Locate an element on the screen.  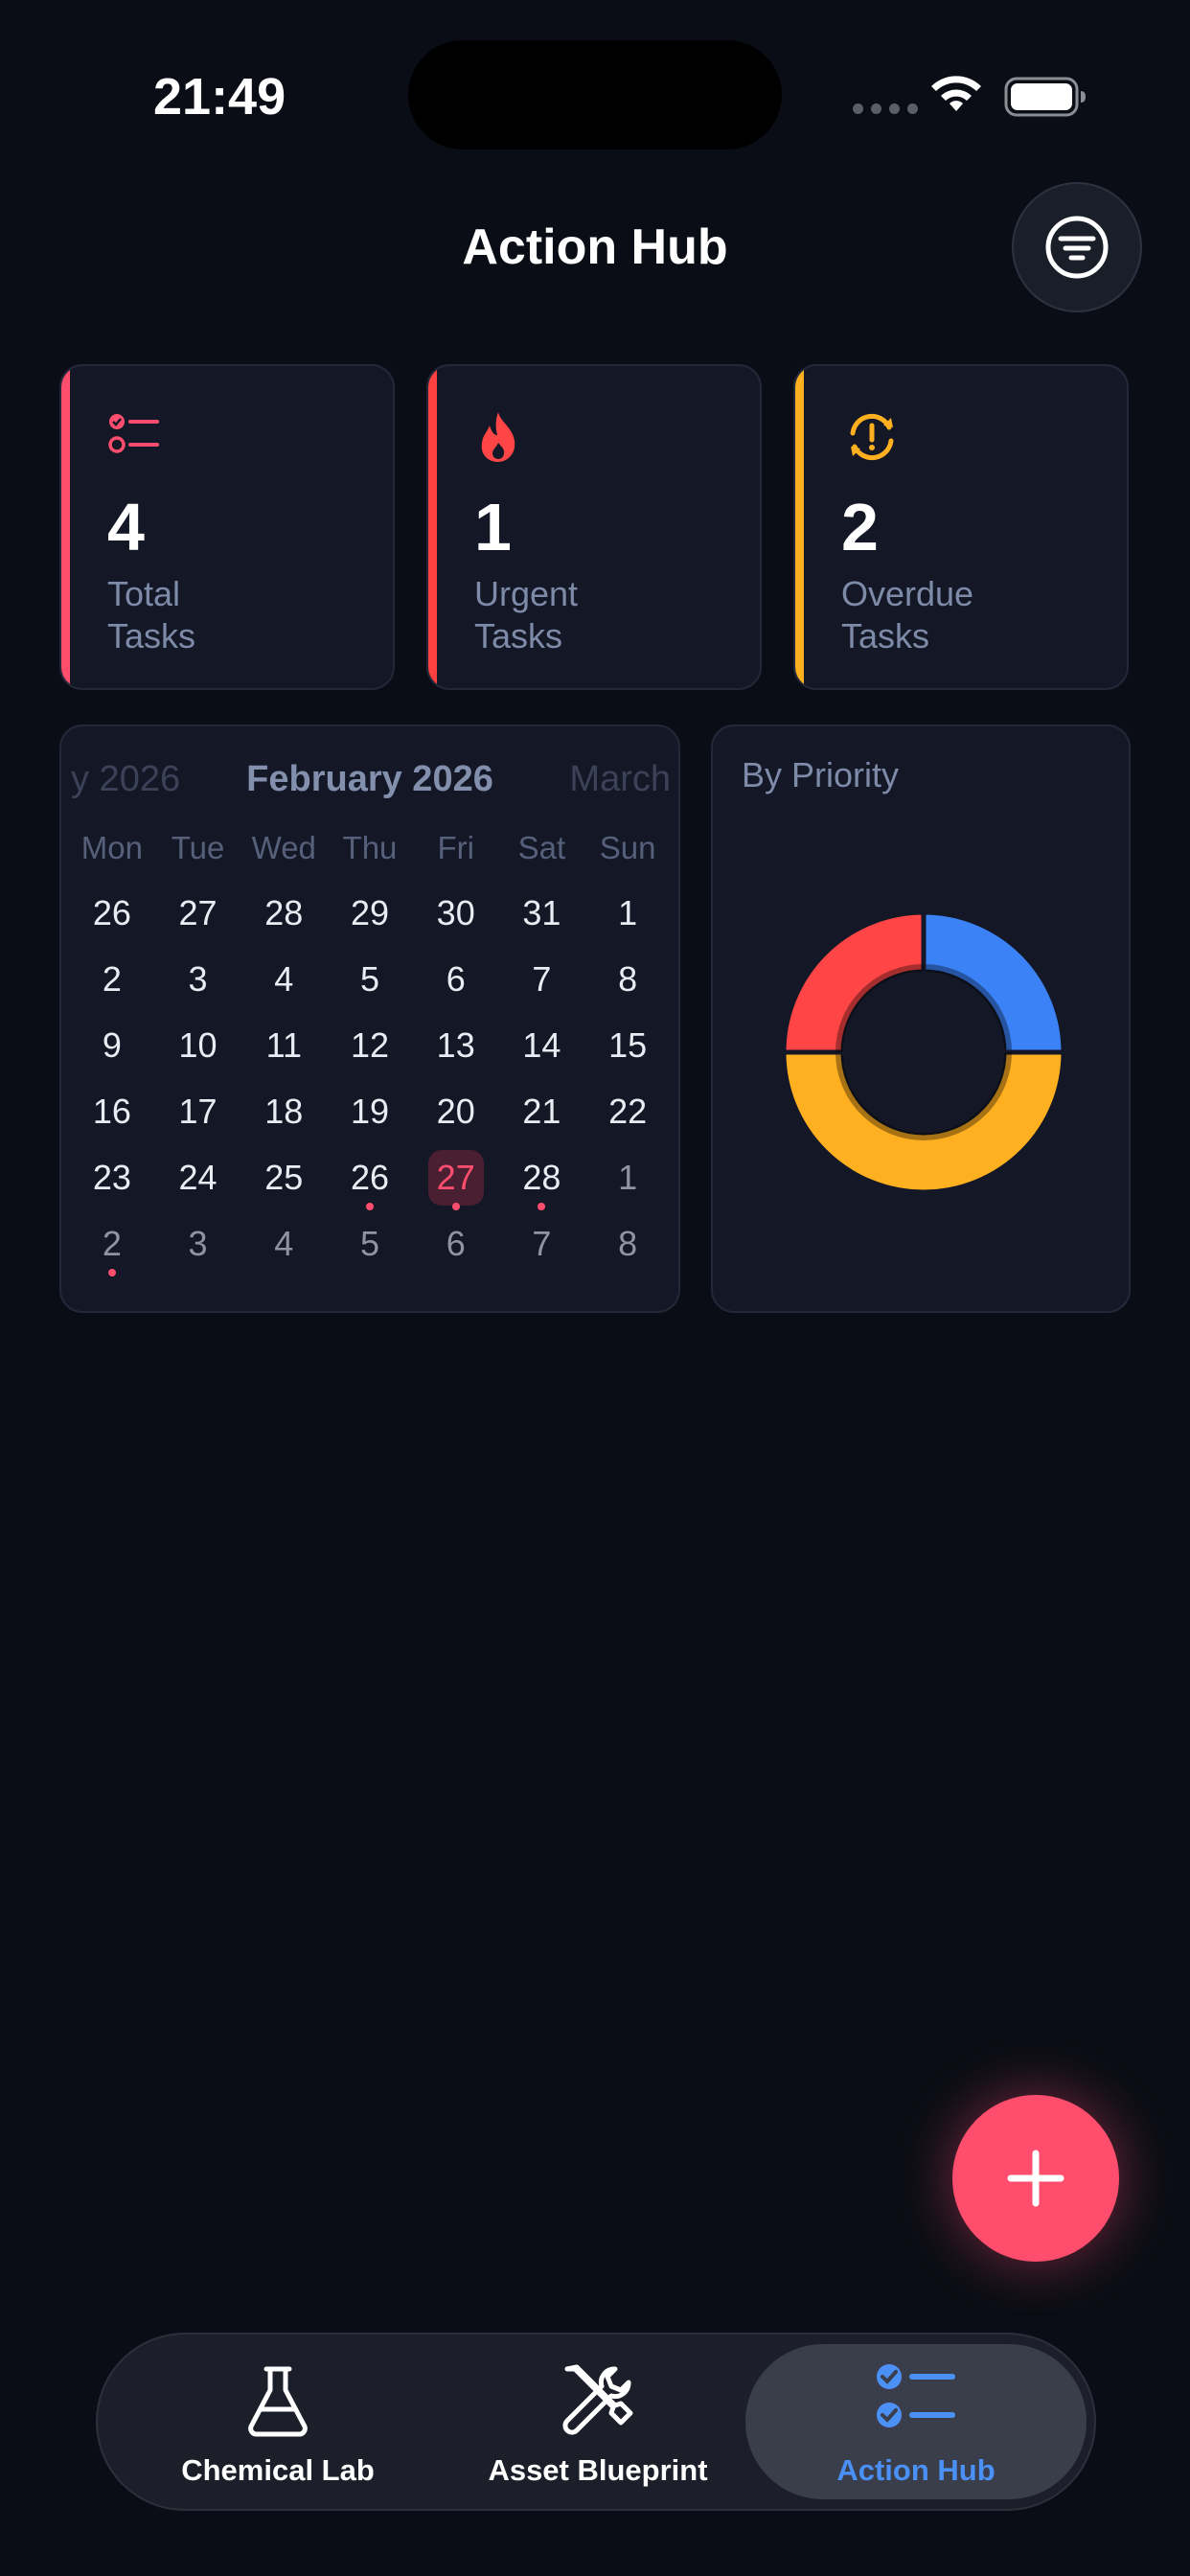
calendar-day: 29 is located at coordinates (370, 913).